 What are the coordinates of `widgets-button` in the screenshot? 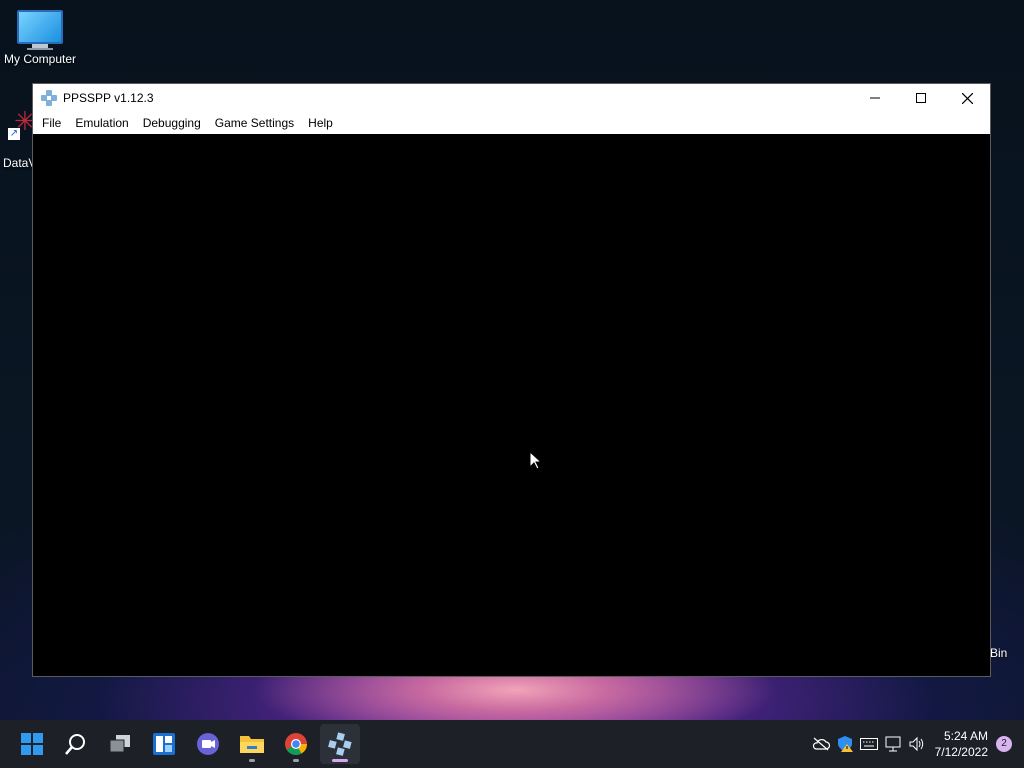 It's located at (164, 744).